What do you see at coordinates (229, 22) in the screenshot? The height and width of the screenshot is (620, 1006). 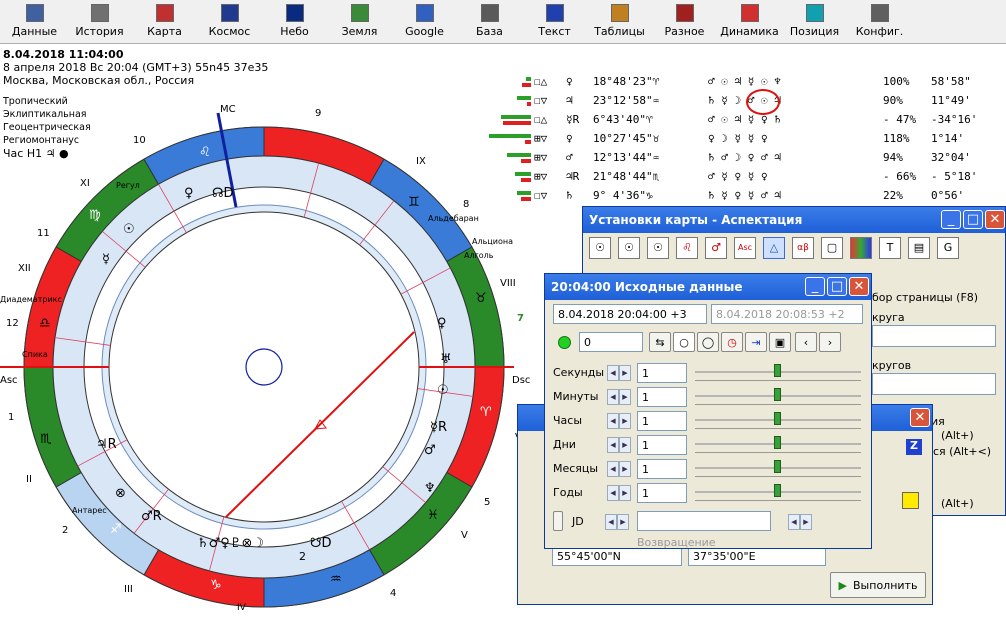 I see `toolbar-cosmos-button: Космос` at bounding box center [229, 22].